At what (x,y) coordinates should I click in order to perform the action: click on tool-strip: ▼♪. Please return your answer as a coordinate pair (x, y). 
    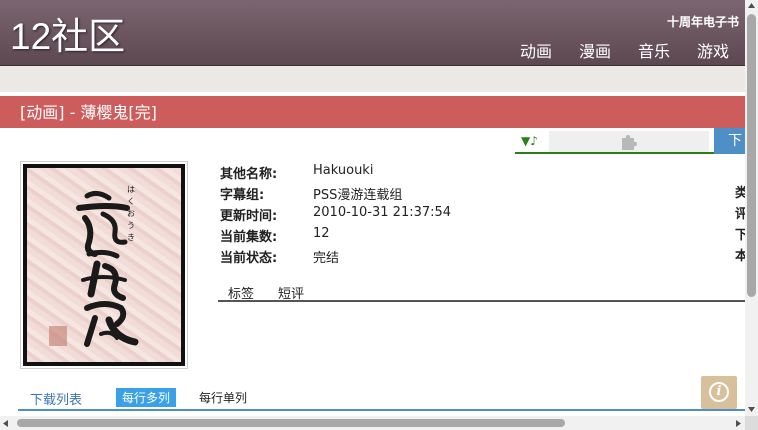
    Looking at the image, I should click on (614, 142).